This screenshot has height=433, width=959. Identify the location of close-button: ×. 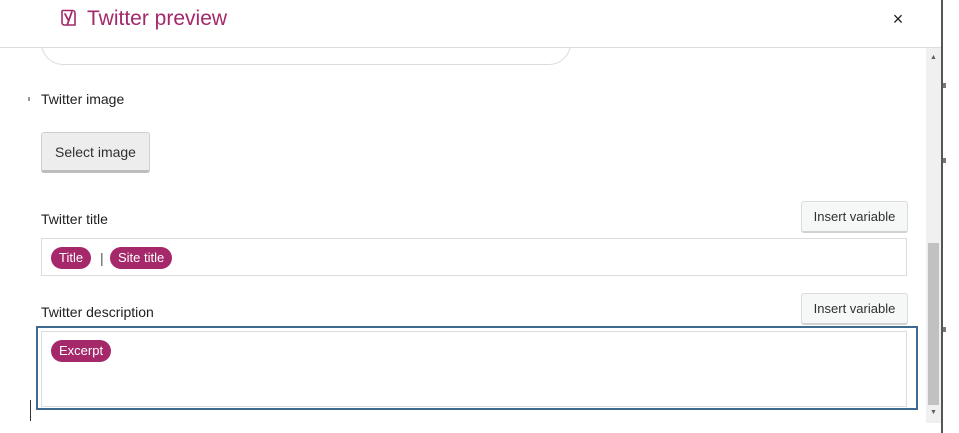
(898, 19).